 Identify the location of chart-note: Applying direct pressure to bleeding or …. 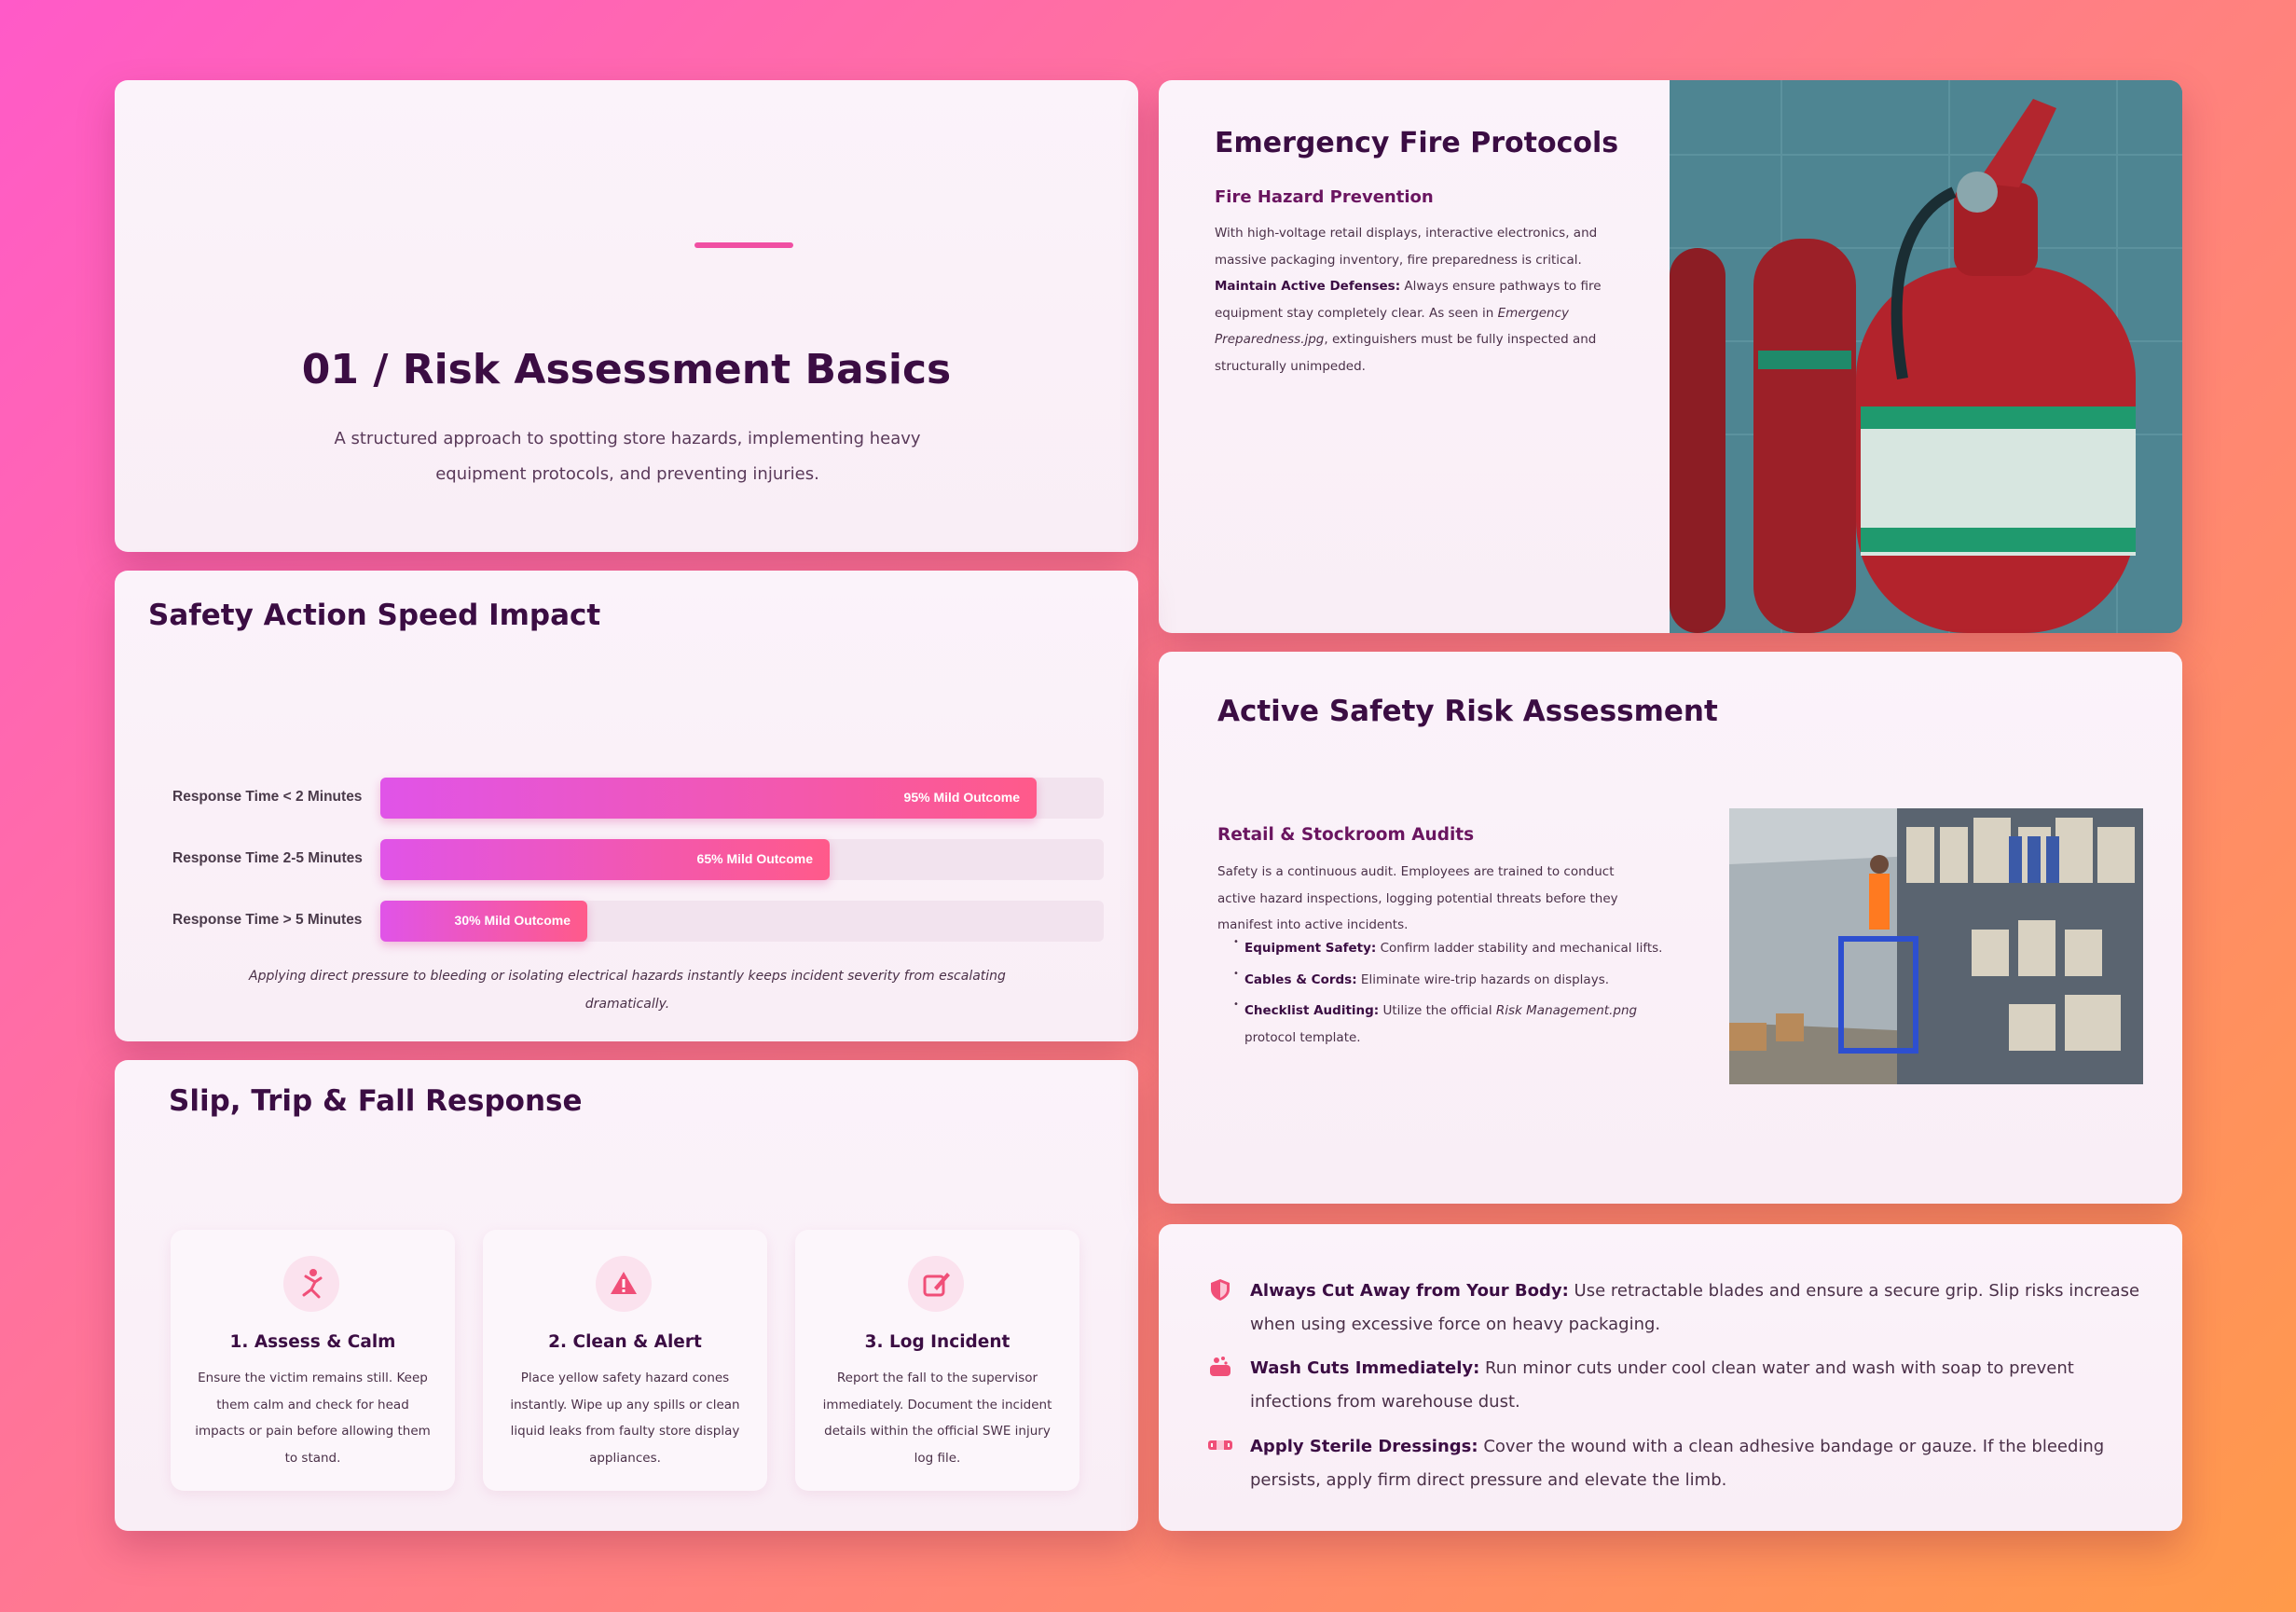
(627, 990).